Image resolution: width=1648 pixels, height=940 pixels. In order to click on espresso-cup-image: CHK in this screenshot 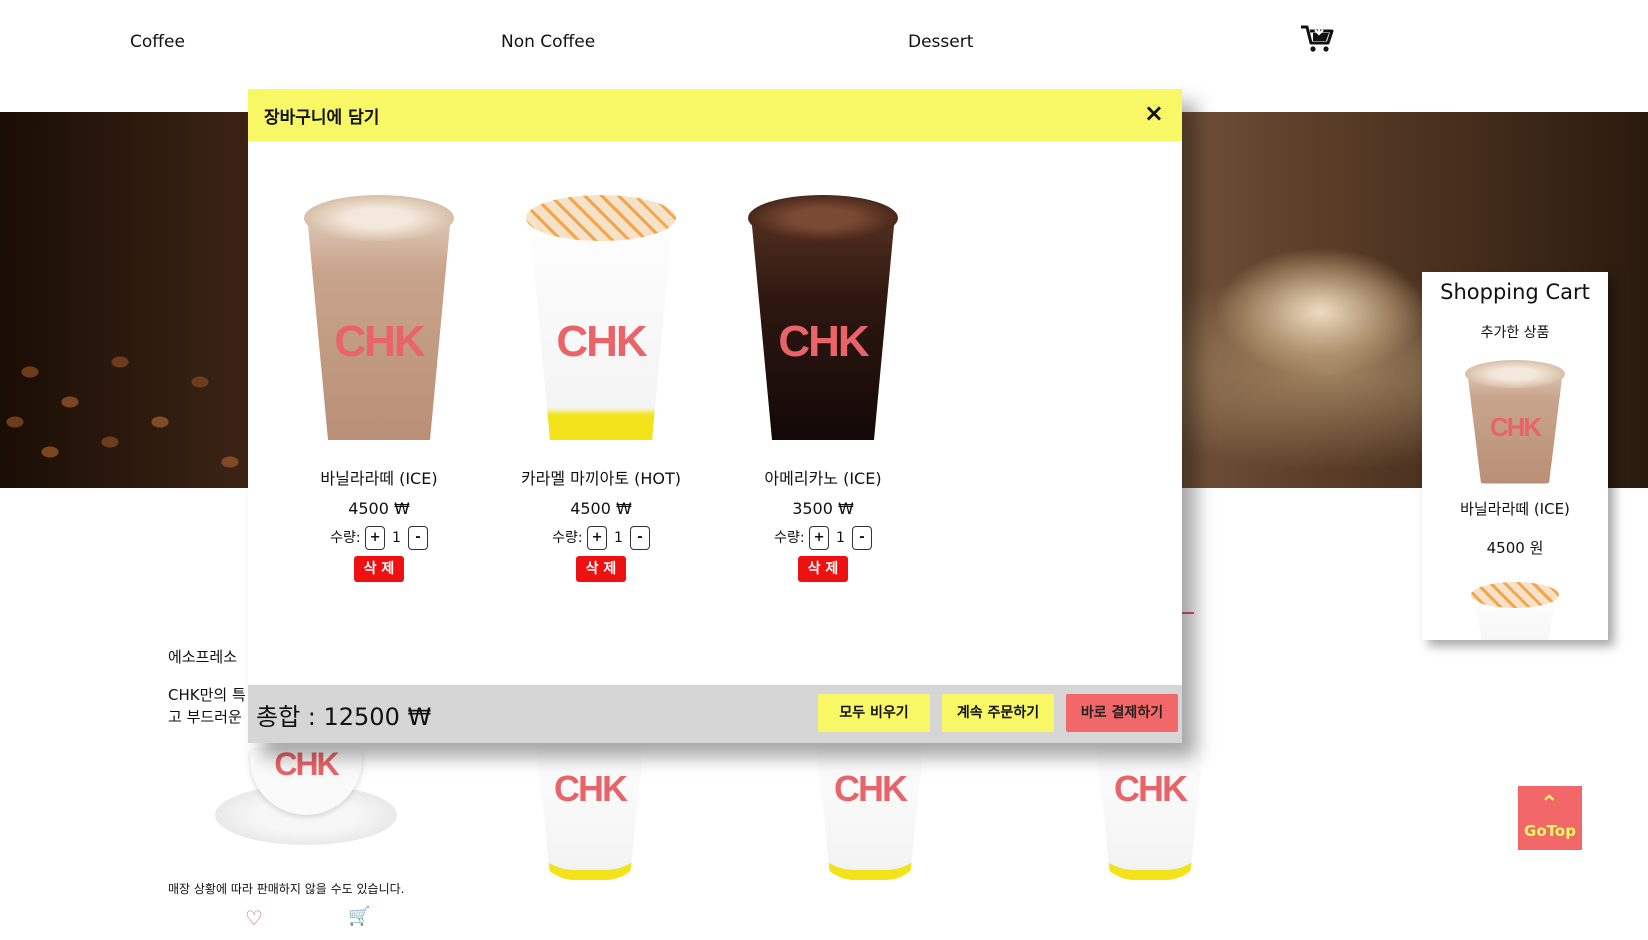, I will do `click(306, 795)`.